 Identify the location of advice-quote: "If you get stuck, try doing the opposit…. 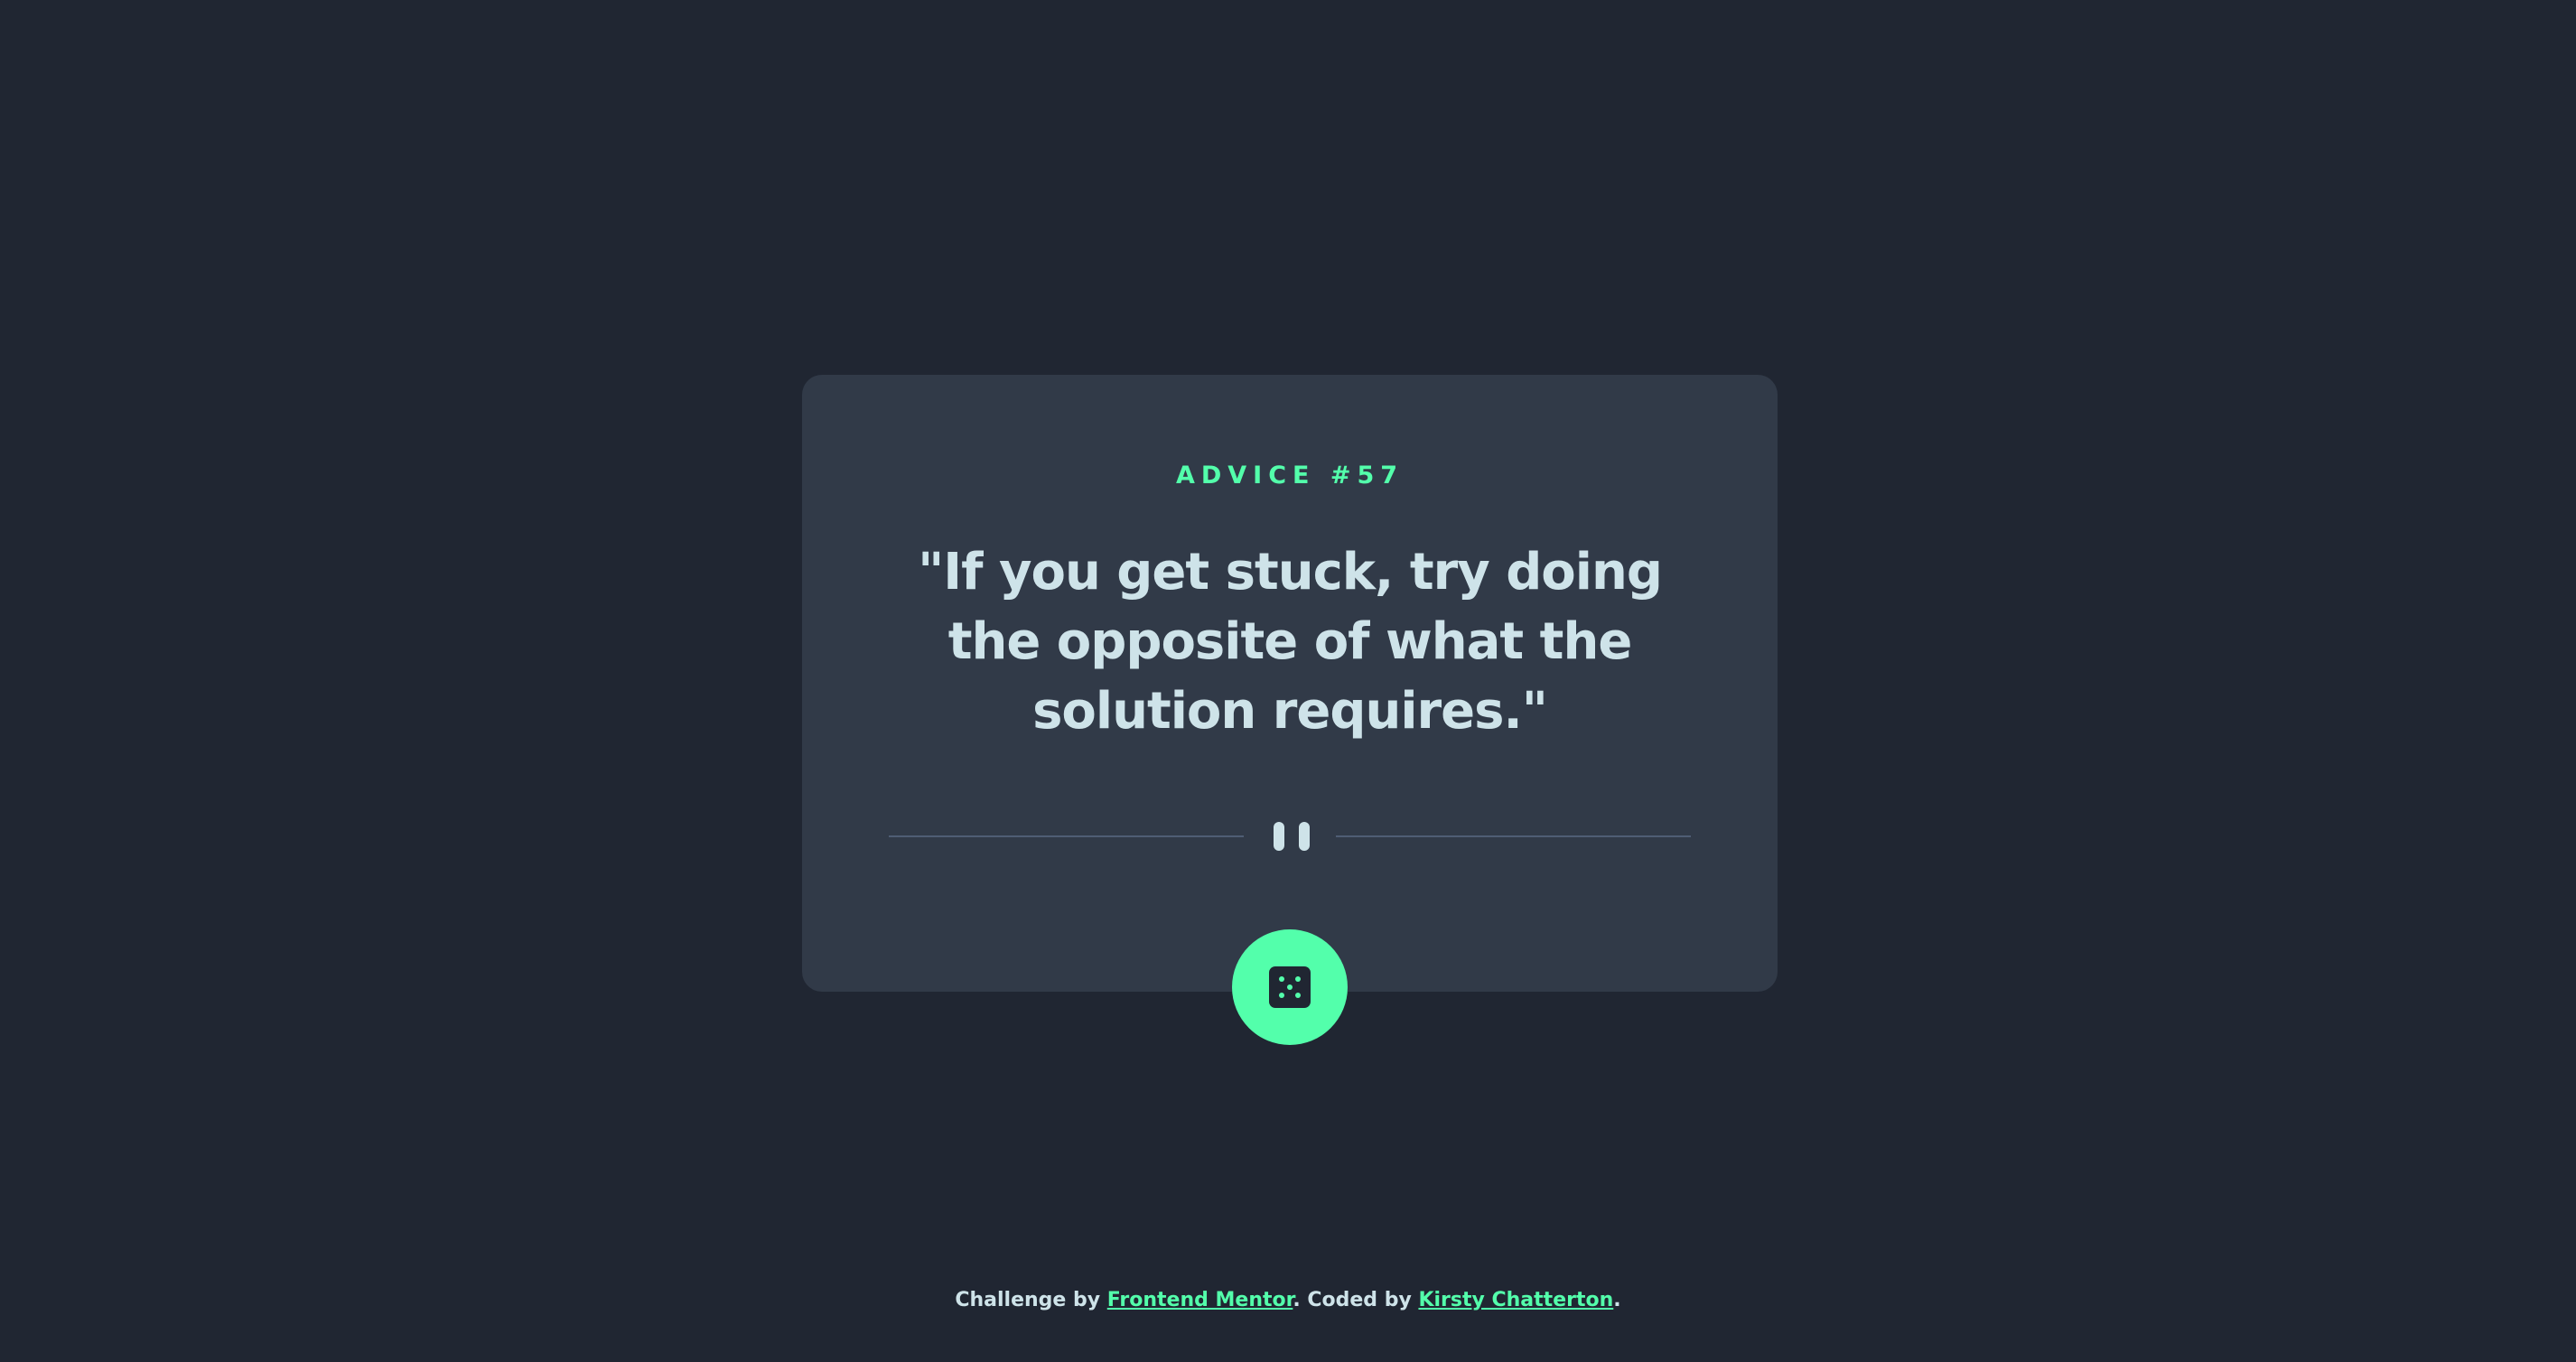
(1291, 642).